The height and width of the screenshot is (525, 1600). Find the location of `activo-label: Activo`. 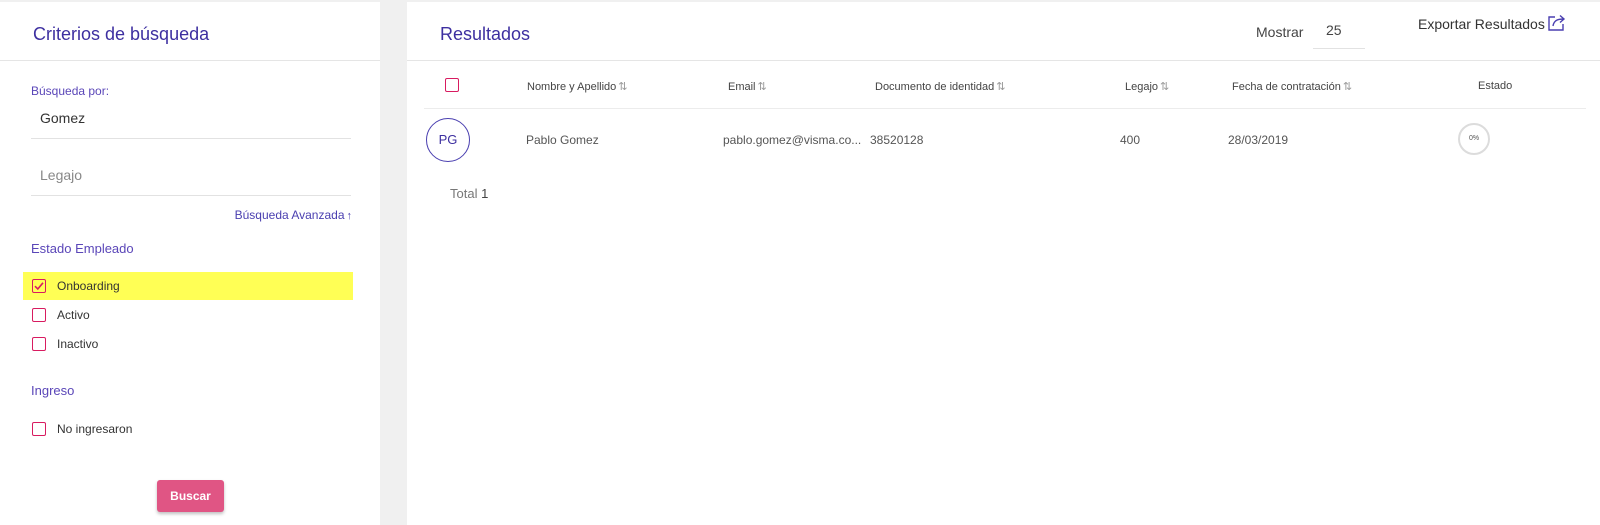

activo-label: Activo is located at coordinates (73, 315).